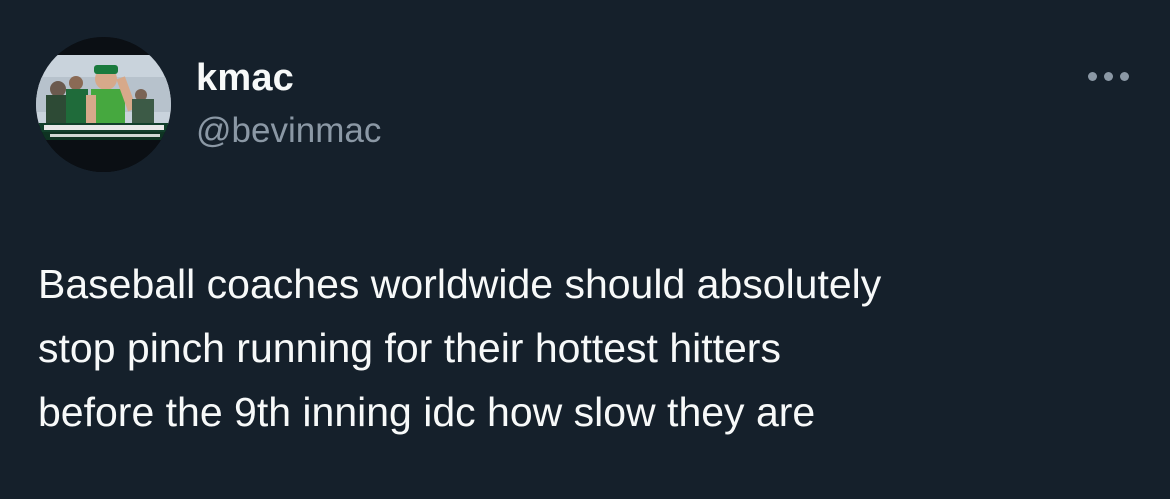  I want to click on more-options-icon, so click(1092, 76).